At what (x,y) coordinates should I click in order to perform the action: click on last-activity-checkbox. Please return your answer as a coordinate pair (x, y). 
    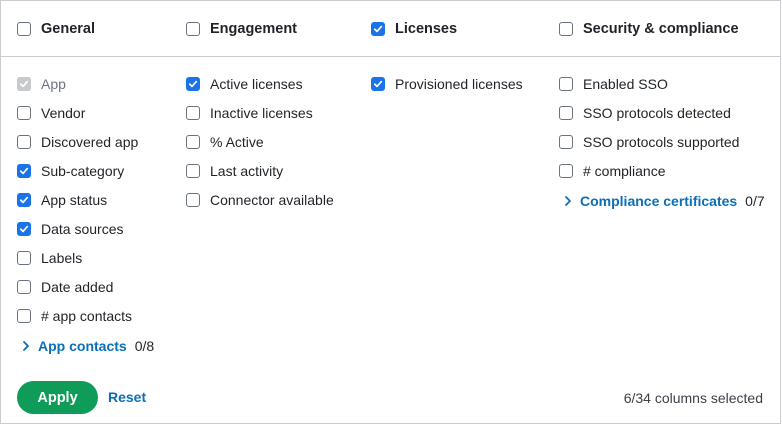
    Looking at the image, I should click on (193, 171).